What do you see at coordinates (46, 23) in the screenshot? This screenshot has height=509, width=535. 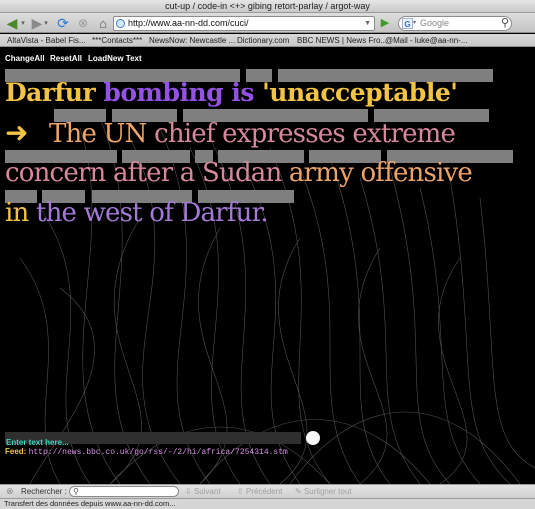 I see `forward-history-dropdown-icon: ▾` at bounding box center [46, 23].